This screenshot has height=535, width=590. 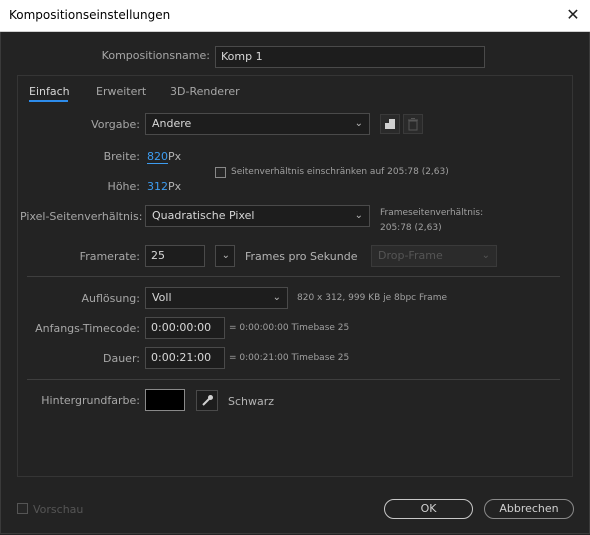 I want to click on start-timecode-input: 0:00:00:00, so click(x=185, y=328).